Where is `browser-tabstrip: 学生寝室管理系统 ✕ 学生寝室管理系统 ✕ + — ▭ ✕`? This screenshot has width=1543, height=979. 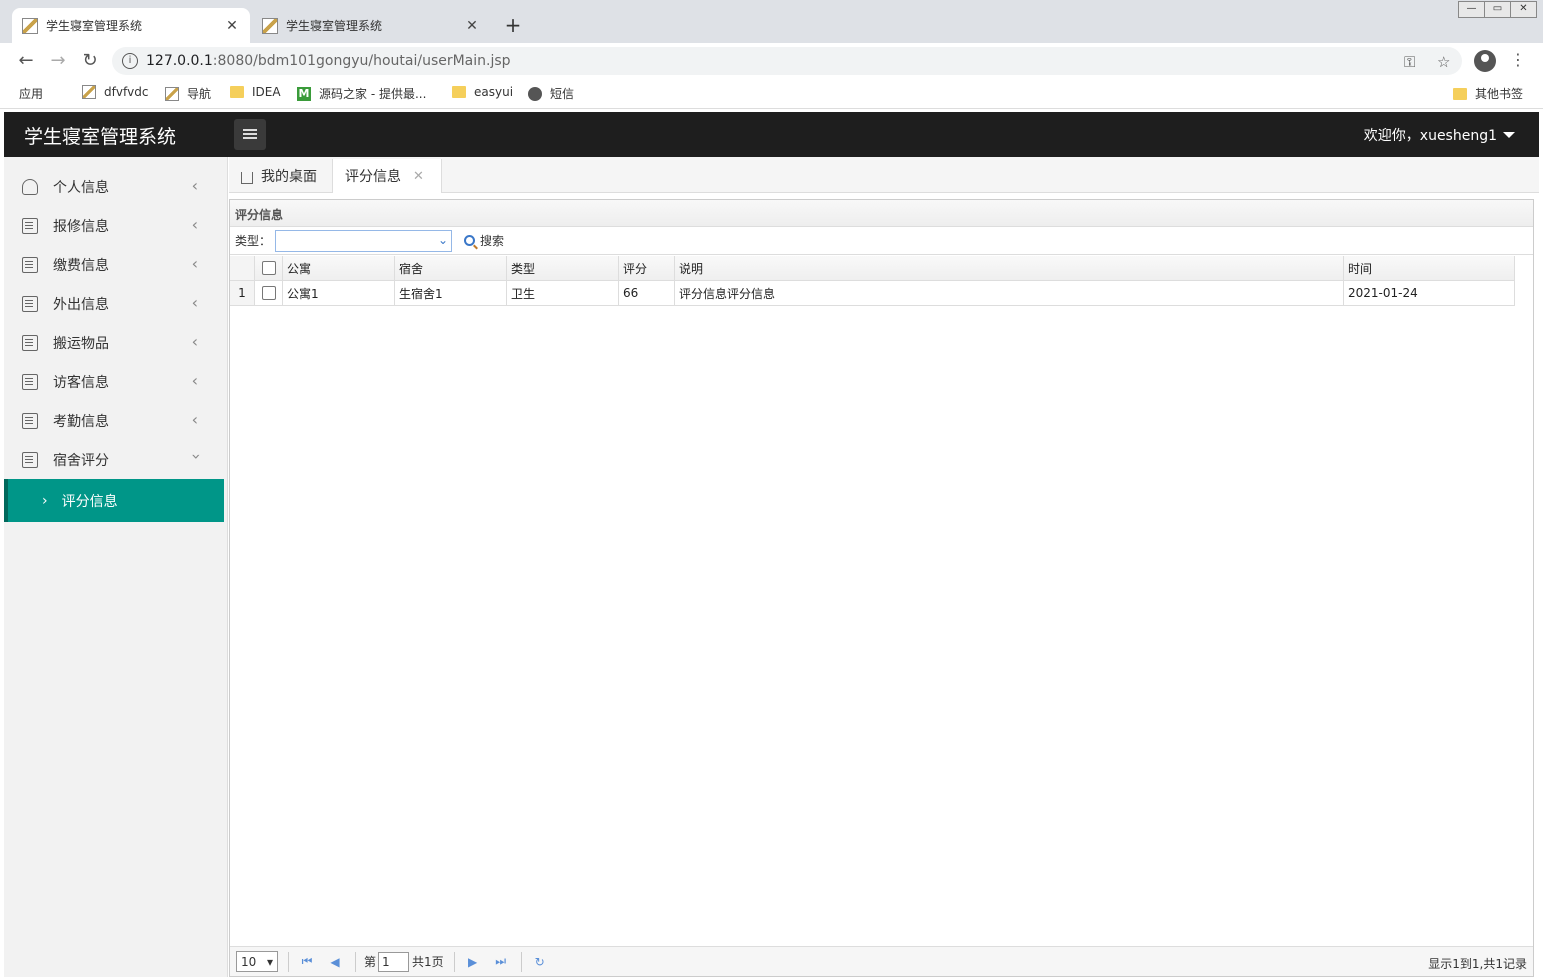
browser-tabstrip: 学生寝室管理系统 ✕ 学生寝室管理系统 ✕ + — ▭ ✕ is located at coordinates (771, 21).